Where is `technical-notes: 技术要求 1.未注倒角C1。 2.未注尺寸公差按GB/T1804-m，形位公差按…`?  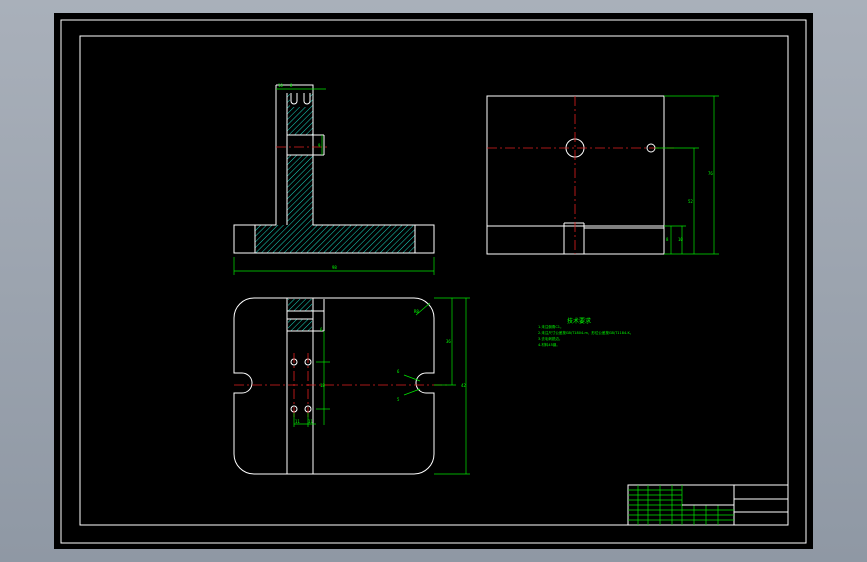 technical-notes: 技术要求 1.未注倒角C1。 2.未注尺寸公差按GB/T1804-m，形位公差按… is located at coordinates (585, 332).